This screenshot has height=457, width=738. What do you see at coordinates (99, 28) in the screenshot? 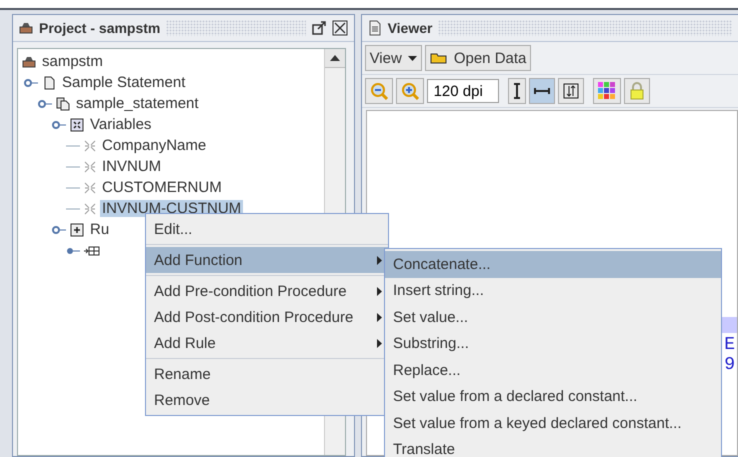
I see `panel-title: Project - sampstm` at bounding box center [99, 28].